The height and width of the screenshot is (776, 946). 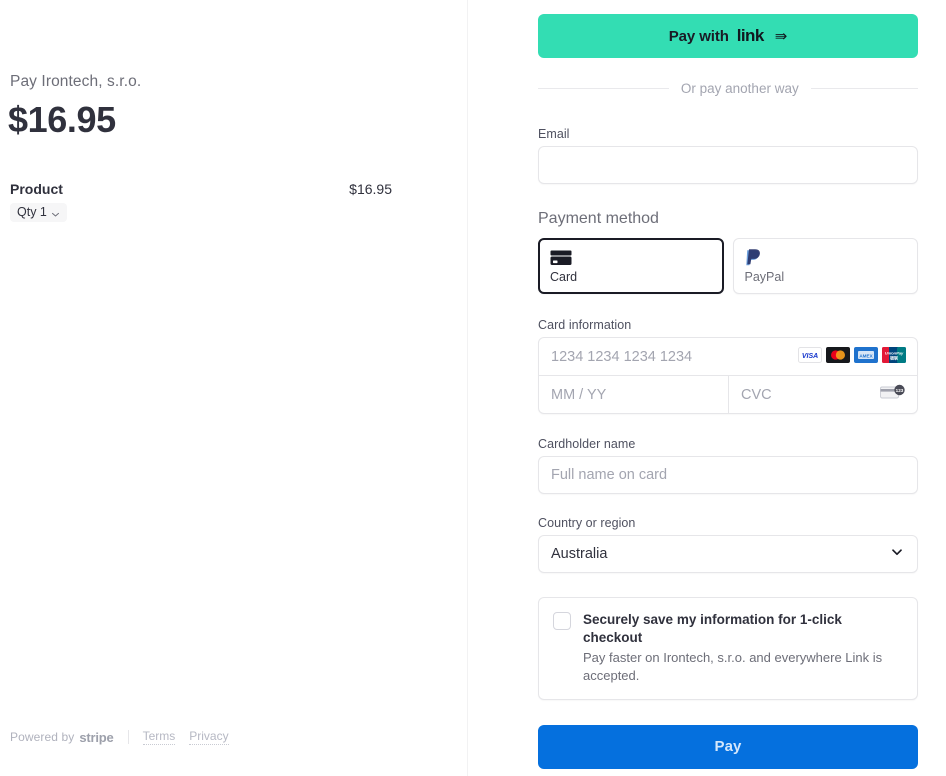 What do you see at coordinates (609, 475) in the screenshot?
I see `cardholder-name-placeholder: Full name on card` at bounding box center [609, 475].